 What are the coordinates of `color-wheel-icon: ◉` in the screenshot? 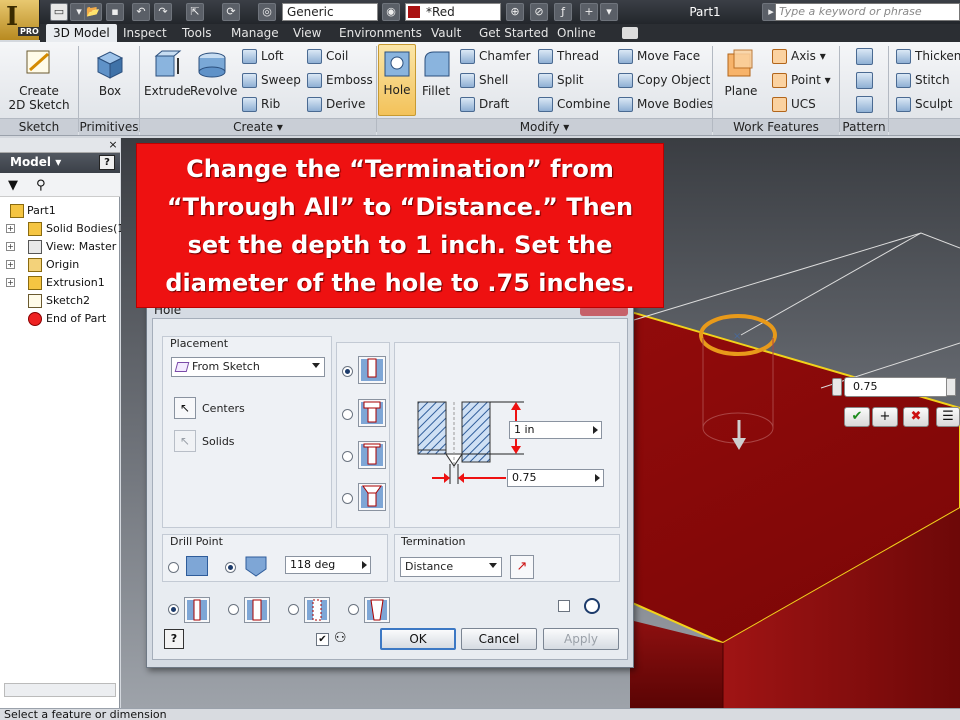 It's located at (391, 12).